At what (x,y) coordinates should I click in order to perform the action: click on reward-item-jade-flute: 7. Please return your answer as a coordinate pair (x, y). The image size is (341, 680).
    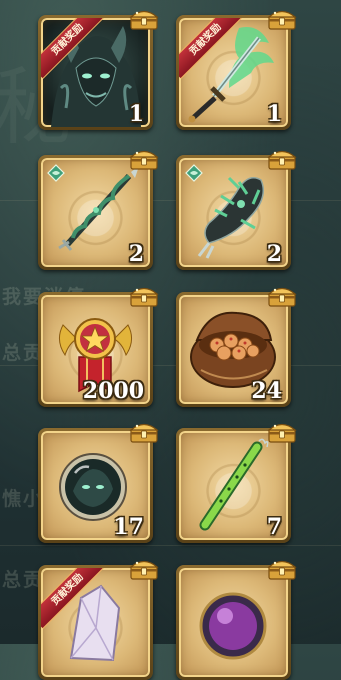
    Looking at the image, I should click on (233, 485).